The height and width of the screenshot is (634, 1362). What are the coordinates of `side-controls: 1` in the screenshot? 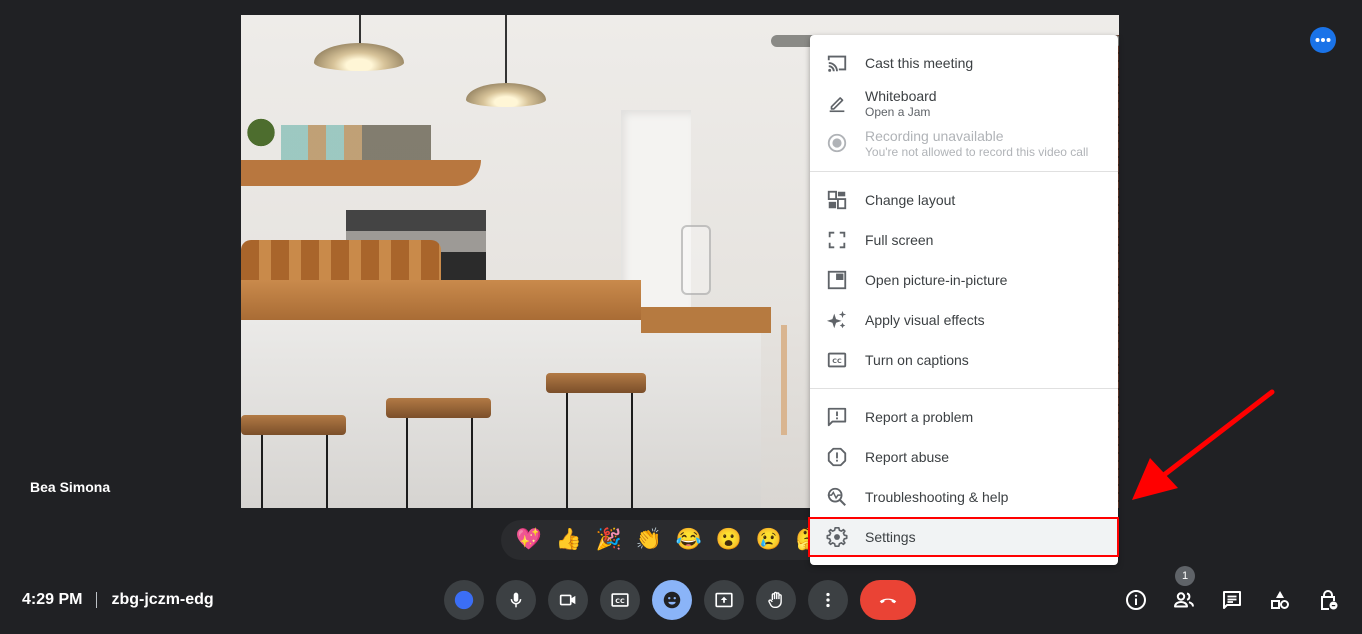 It's located at (1236, 593).